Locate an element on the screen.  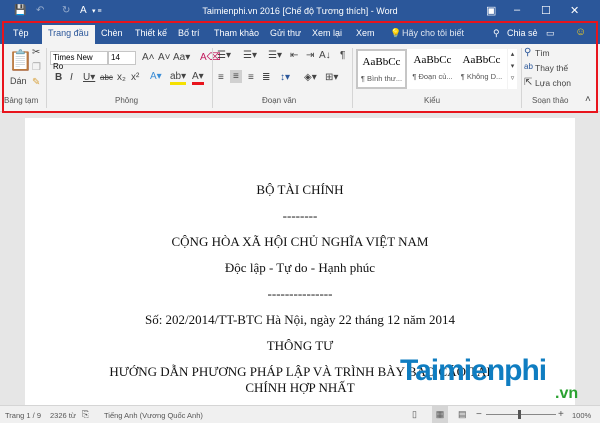
paragraph-group-label: Đoạn văn is located at coordinates (279, 100).